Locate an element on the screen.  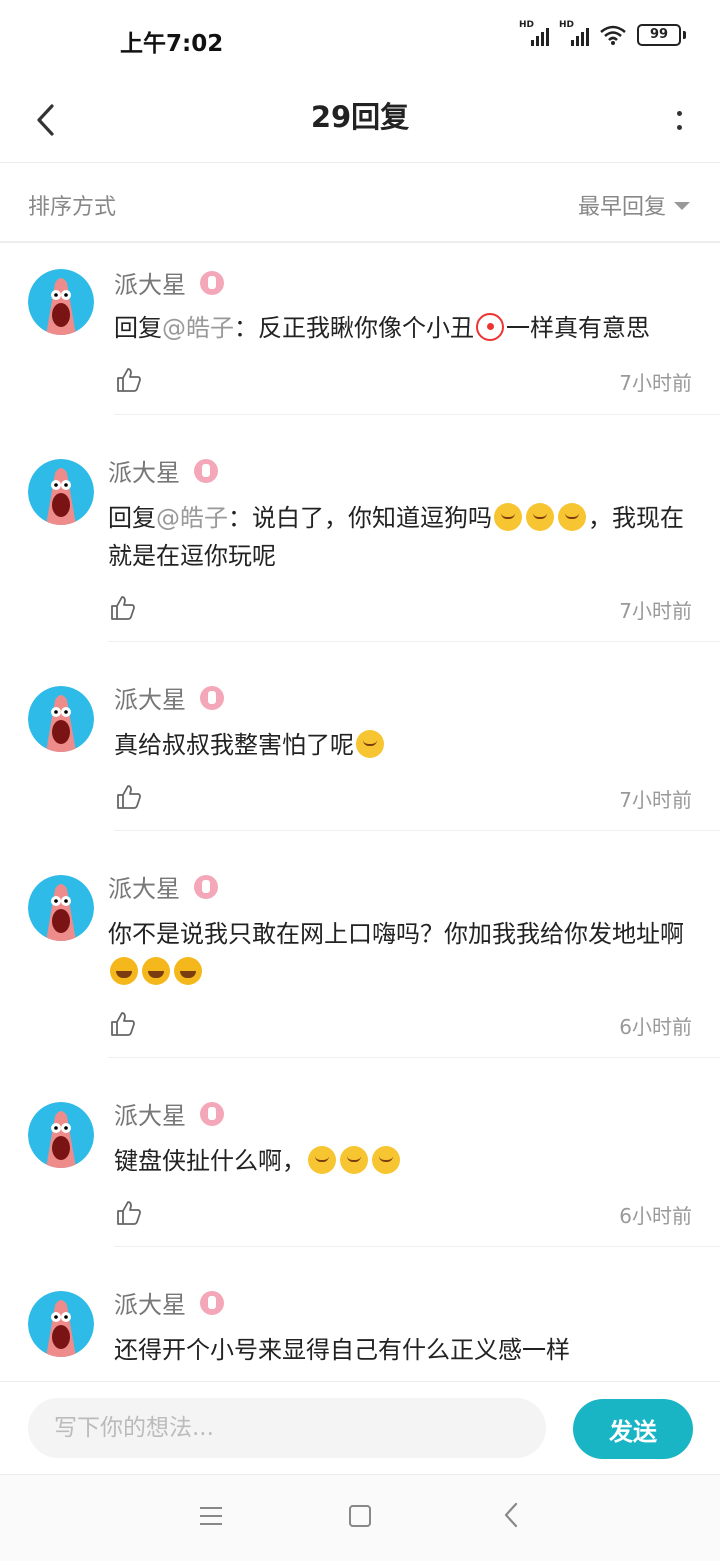
system-navigation-bar is located at coordinates (360, 1517).